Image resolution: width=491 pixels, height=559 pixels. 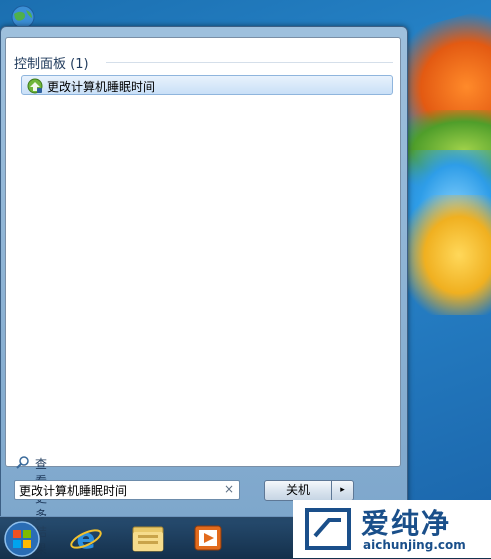 What do you see at coordinates (298, 490) in the screenshot?
I see `shutdown-button: 关机` at bounding box center [298, 490].